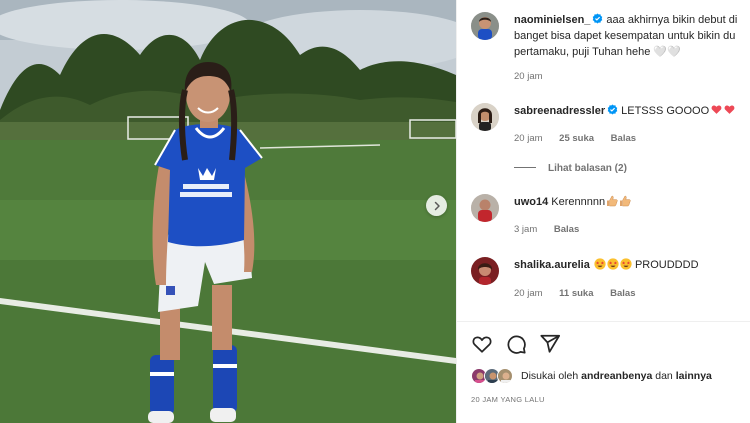 The height and width of the screenshot is (423, 750). What do you see at coordinates (664, 376) in the screenshot?
I see `likes-conjunction: dan` at bounding box center [664, 376].